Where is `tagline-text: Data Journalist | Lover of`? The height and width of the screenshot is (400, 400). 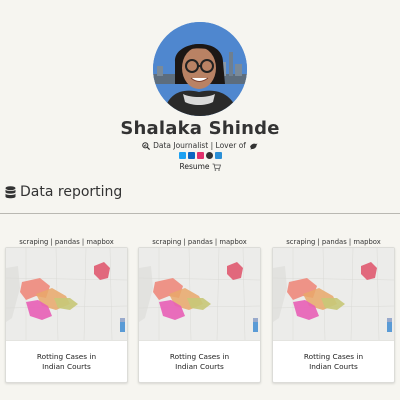 tagline-text: Data Journalist | Lover of is located at coordinates (199, 145).